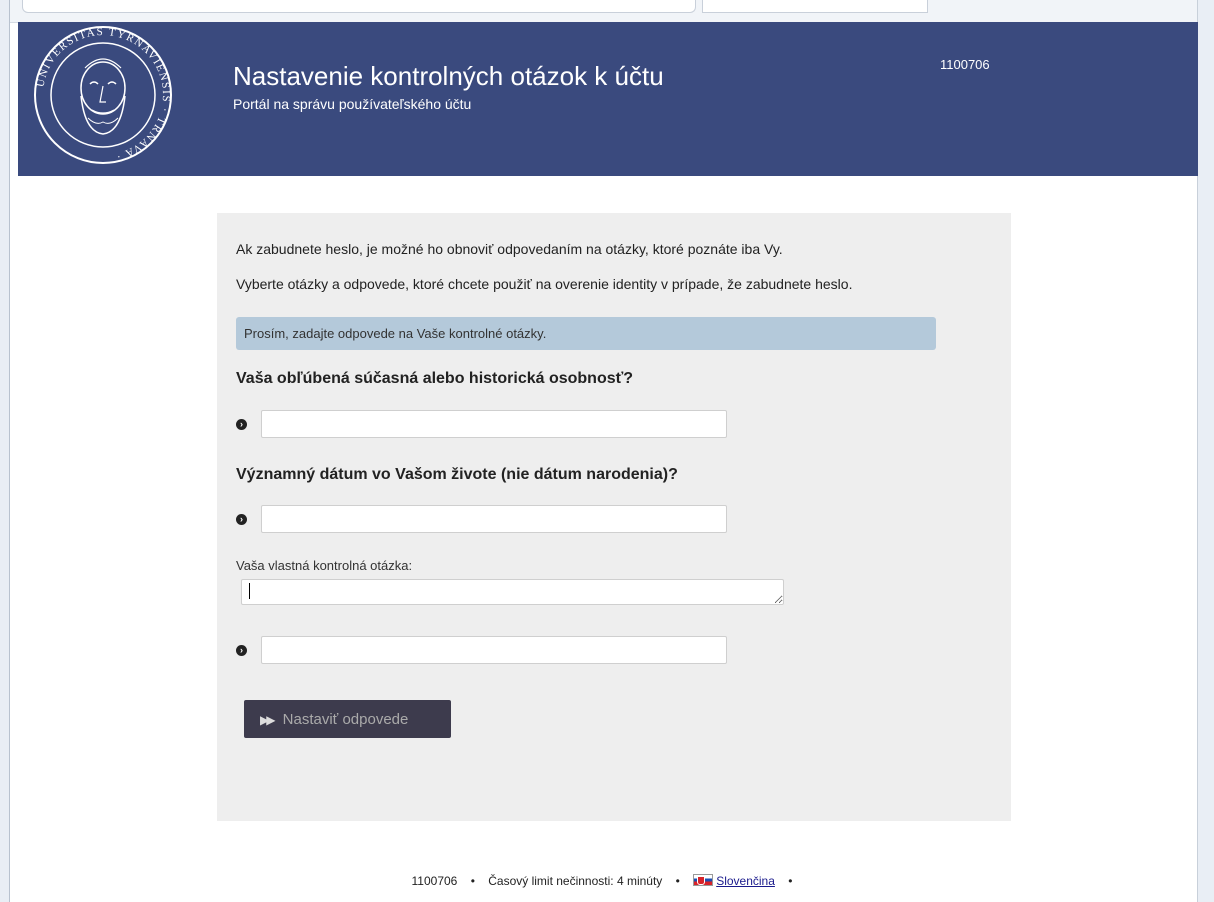  I want to click on slovak-flag-icon, so click(703, 880).